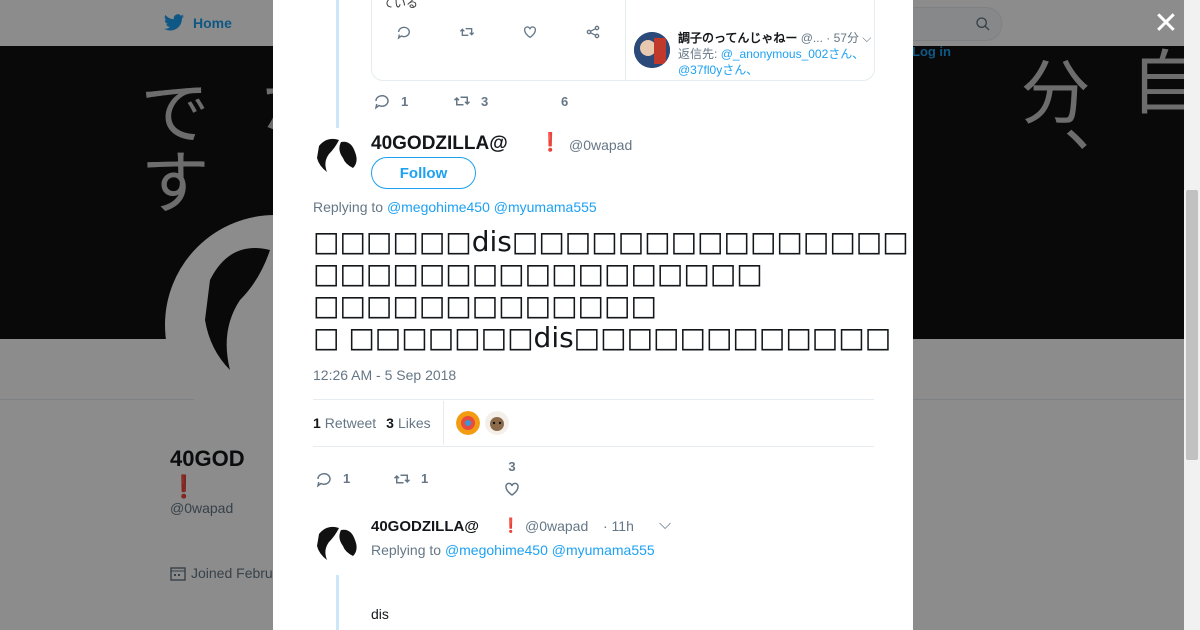 This screenshot has width=1200, height=630. I want to click on chevron-down-icon: ⌵, so click(665, 525).